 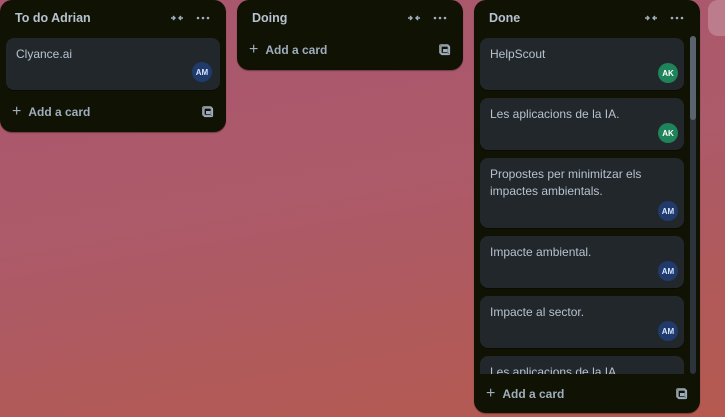 I want to click on card: Les aplicacions de la IA., so click(x=582, y=365).